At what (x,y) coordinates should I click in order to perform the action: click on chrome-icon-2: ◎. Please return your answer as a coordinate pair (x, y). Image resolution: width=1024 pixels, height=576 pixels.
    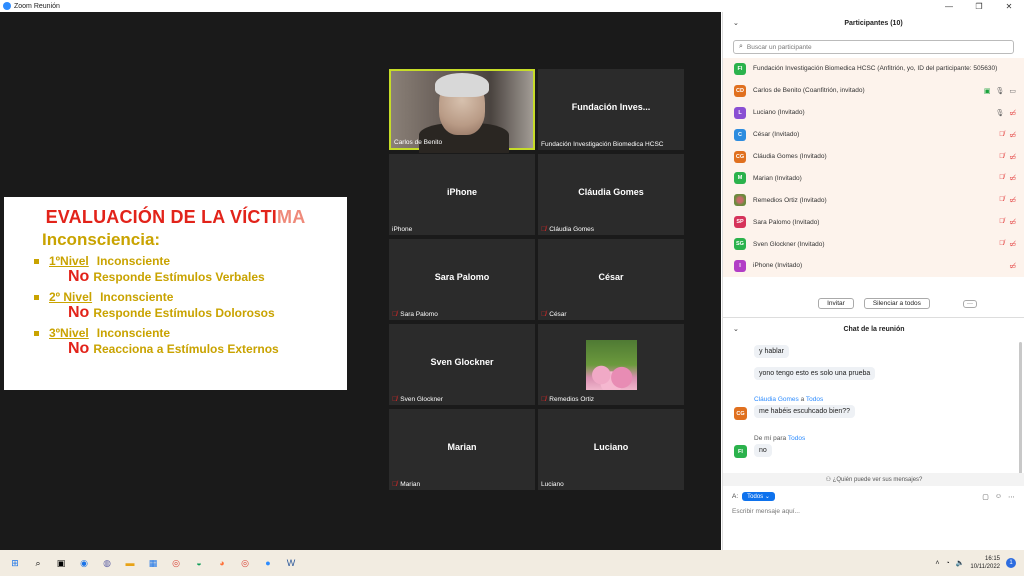
    Looking at the image, I should click on (245, 563).